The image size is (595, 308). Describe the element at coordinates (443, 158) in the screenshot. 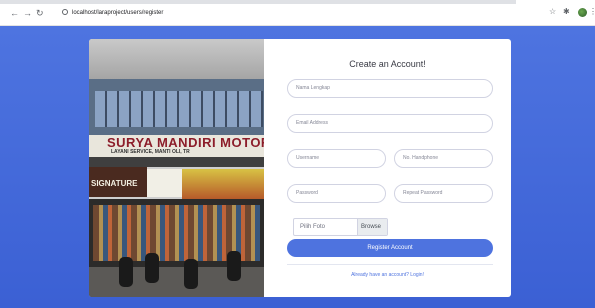

I see `phone-field: No. Handphone` at that location.